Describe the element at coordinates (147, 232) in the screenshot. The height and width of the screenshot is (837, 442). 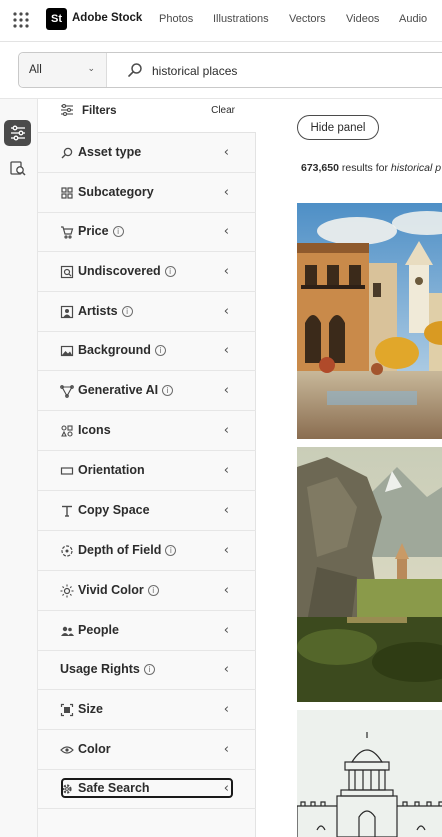
I see `filter-price: Price i ‹` at that location.